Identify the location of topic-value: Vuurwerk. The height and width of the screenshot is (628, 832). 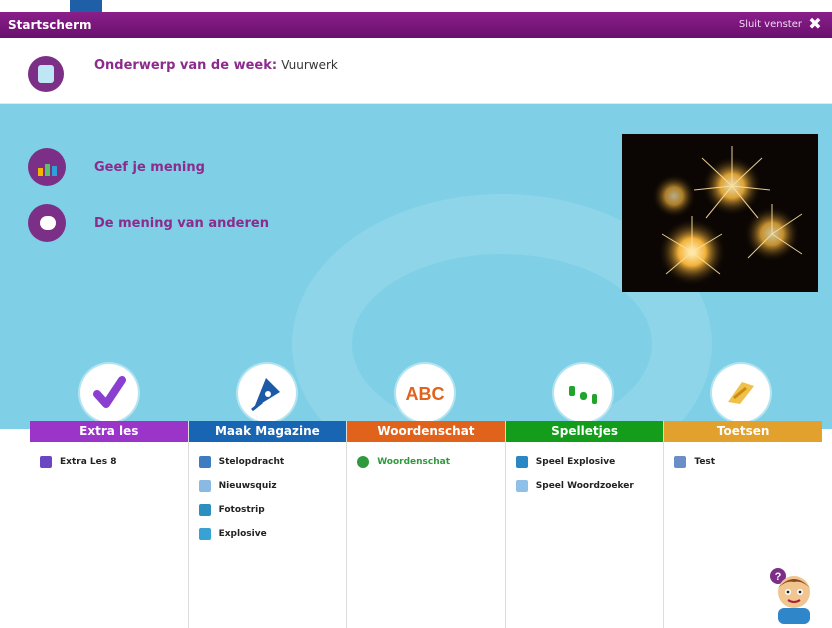
(309, 65).